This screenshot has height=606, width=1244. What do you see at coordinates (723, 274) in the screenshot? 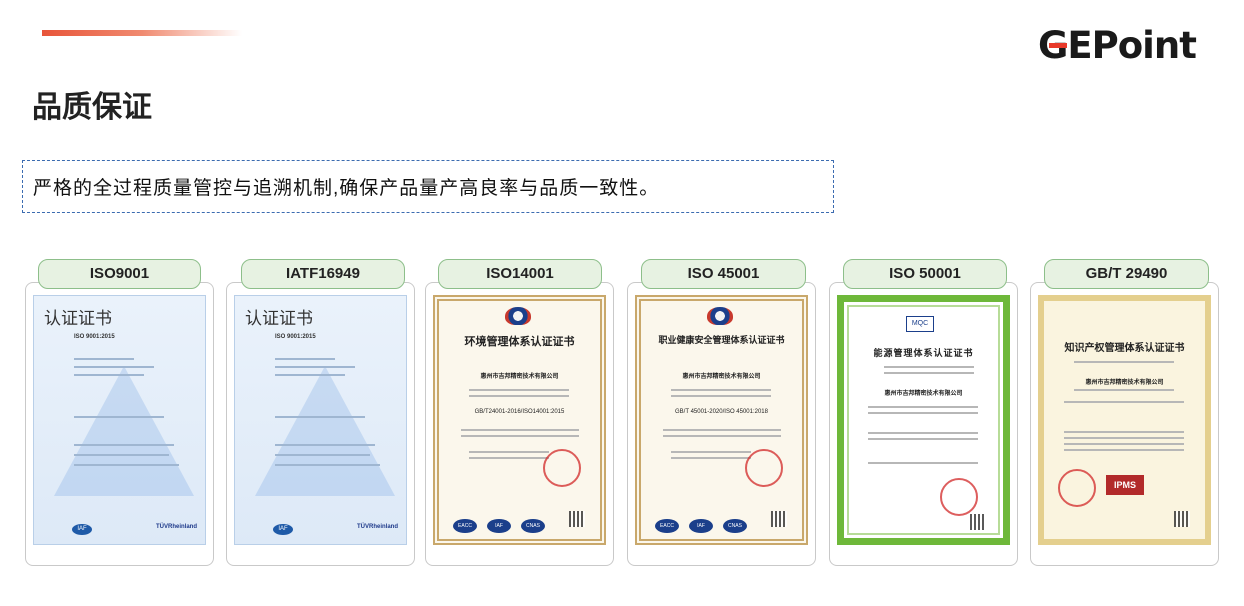
I see `cert-tag-iso45001: ISO 45001` at bounding box center [723, 274].